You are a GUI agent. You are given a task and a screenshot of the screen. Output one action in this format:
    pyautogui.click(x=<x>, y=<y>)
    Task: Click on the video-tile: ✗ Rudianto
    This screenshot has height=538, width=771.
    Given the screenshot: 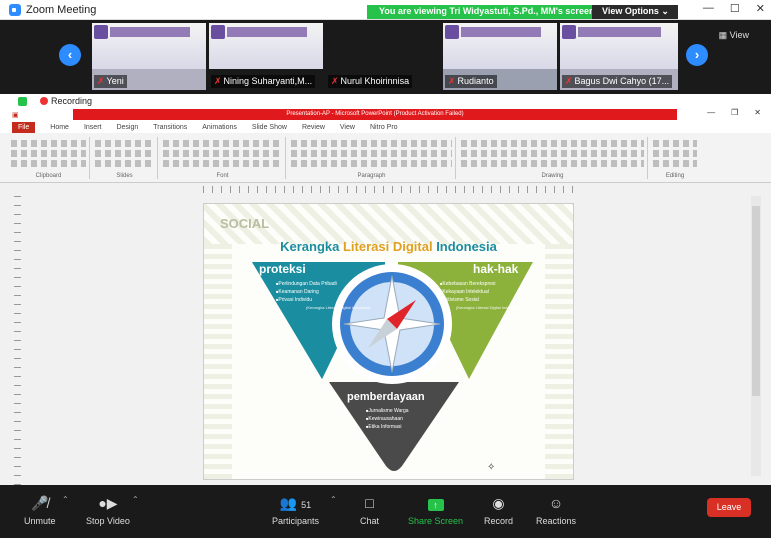 What is the action you would take?
    pyautogui.click(x=500, y=56)
    